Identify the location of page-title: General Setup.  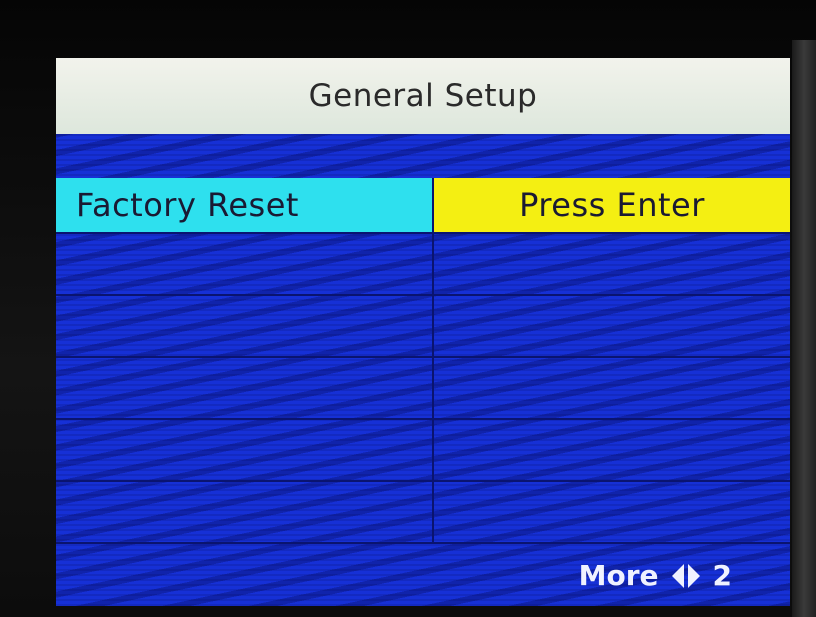
(423, 96).